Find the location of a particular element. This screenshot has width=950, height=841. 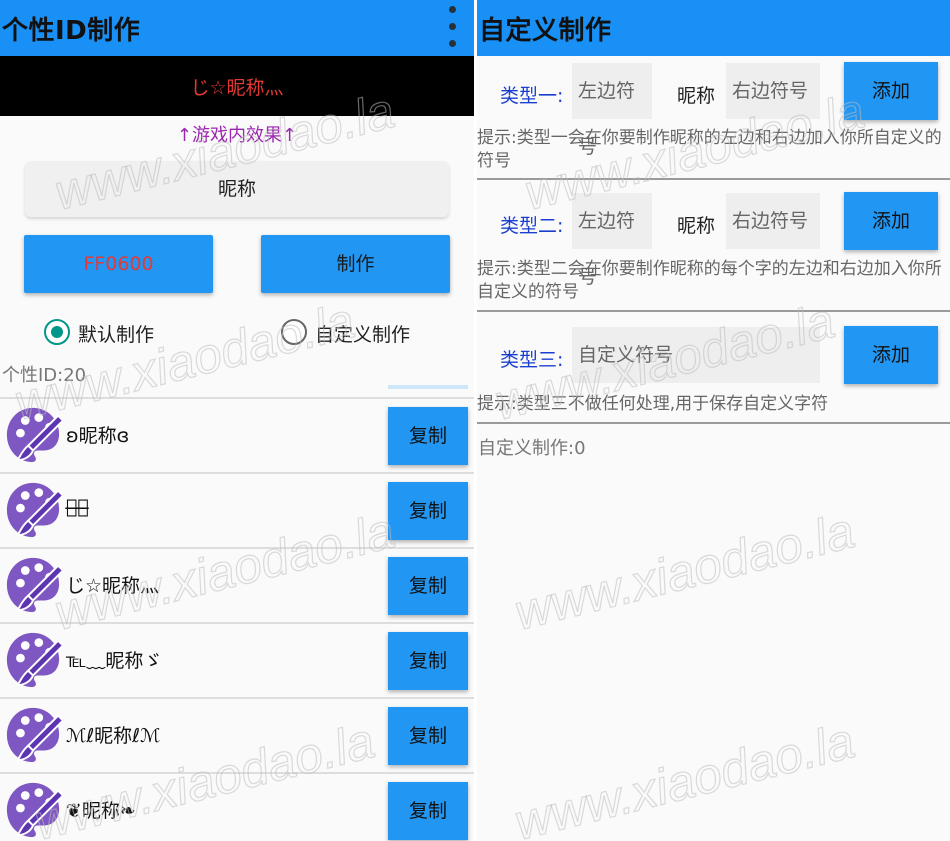

type1-nickname-label: 昵称 is located at coordinates (696, 96).